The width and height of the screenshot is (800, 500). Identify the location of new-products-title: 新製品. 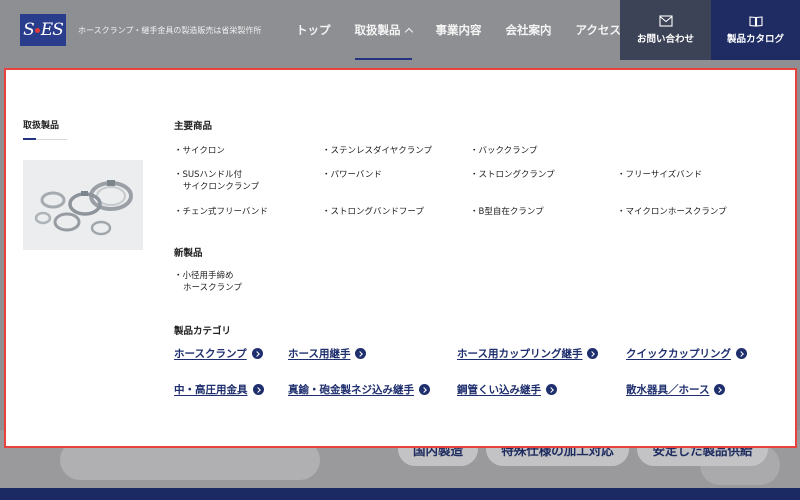
(188, 253).